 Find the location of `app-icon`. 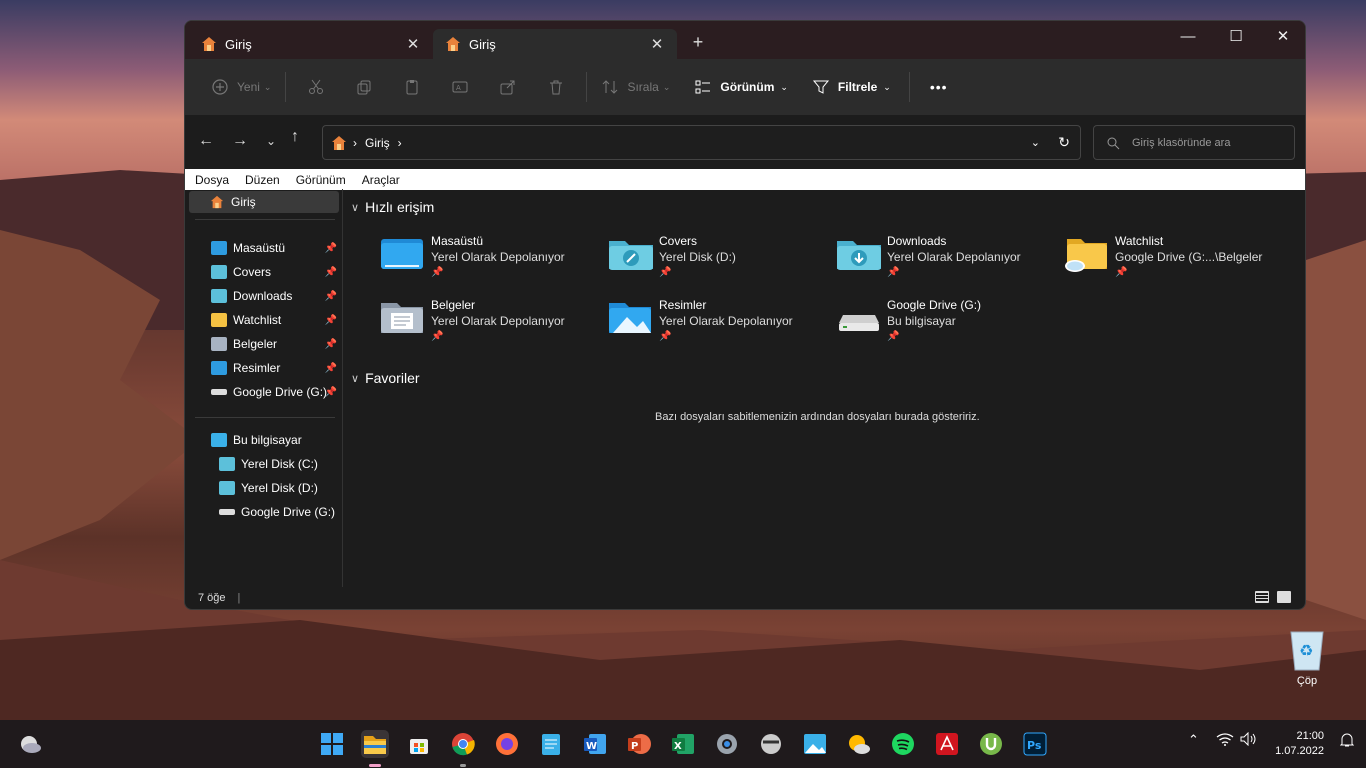

app-icon is located at coordinates (771, 744).